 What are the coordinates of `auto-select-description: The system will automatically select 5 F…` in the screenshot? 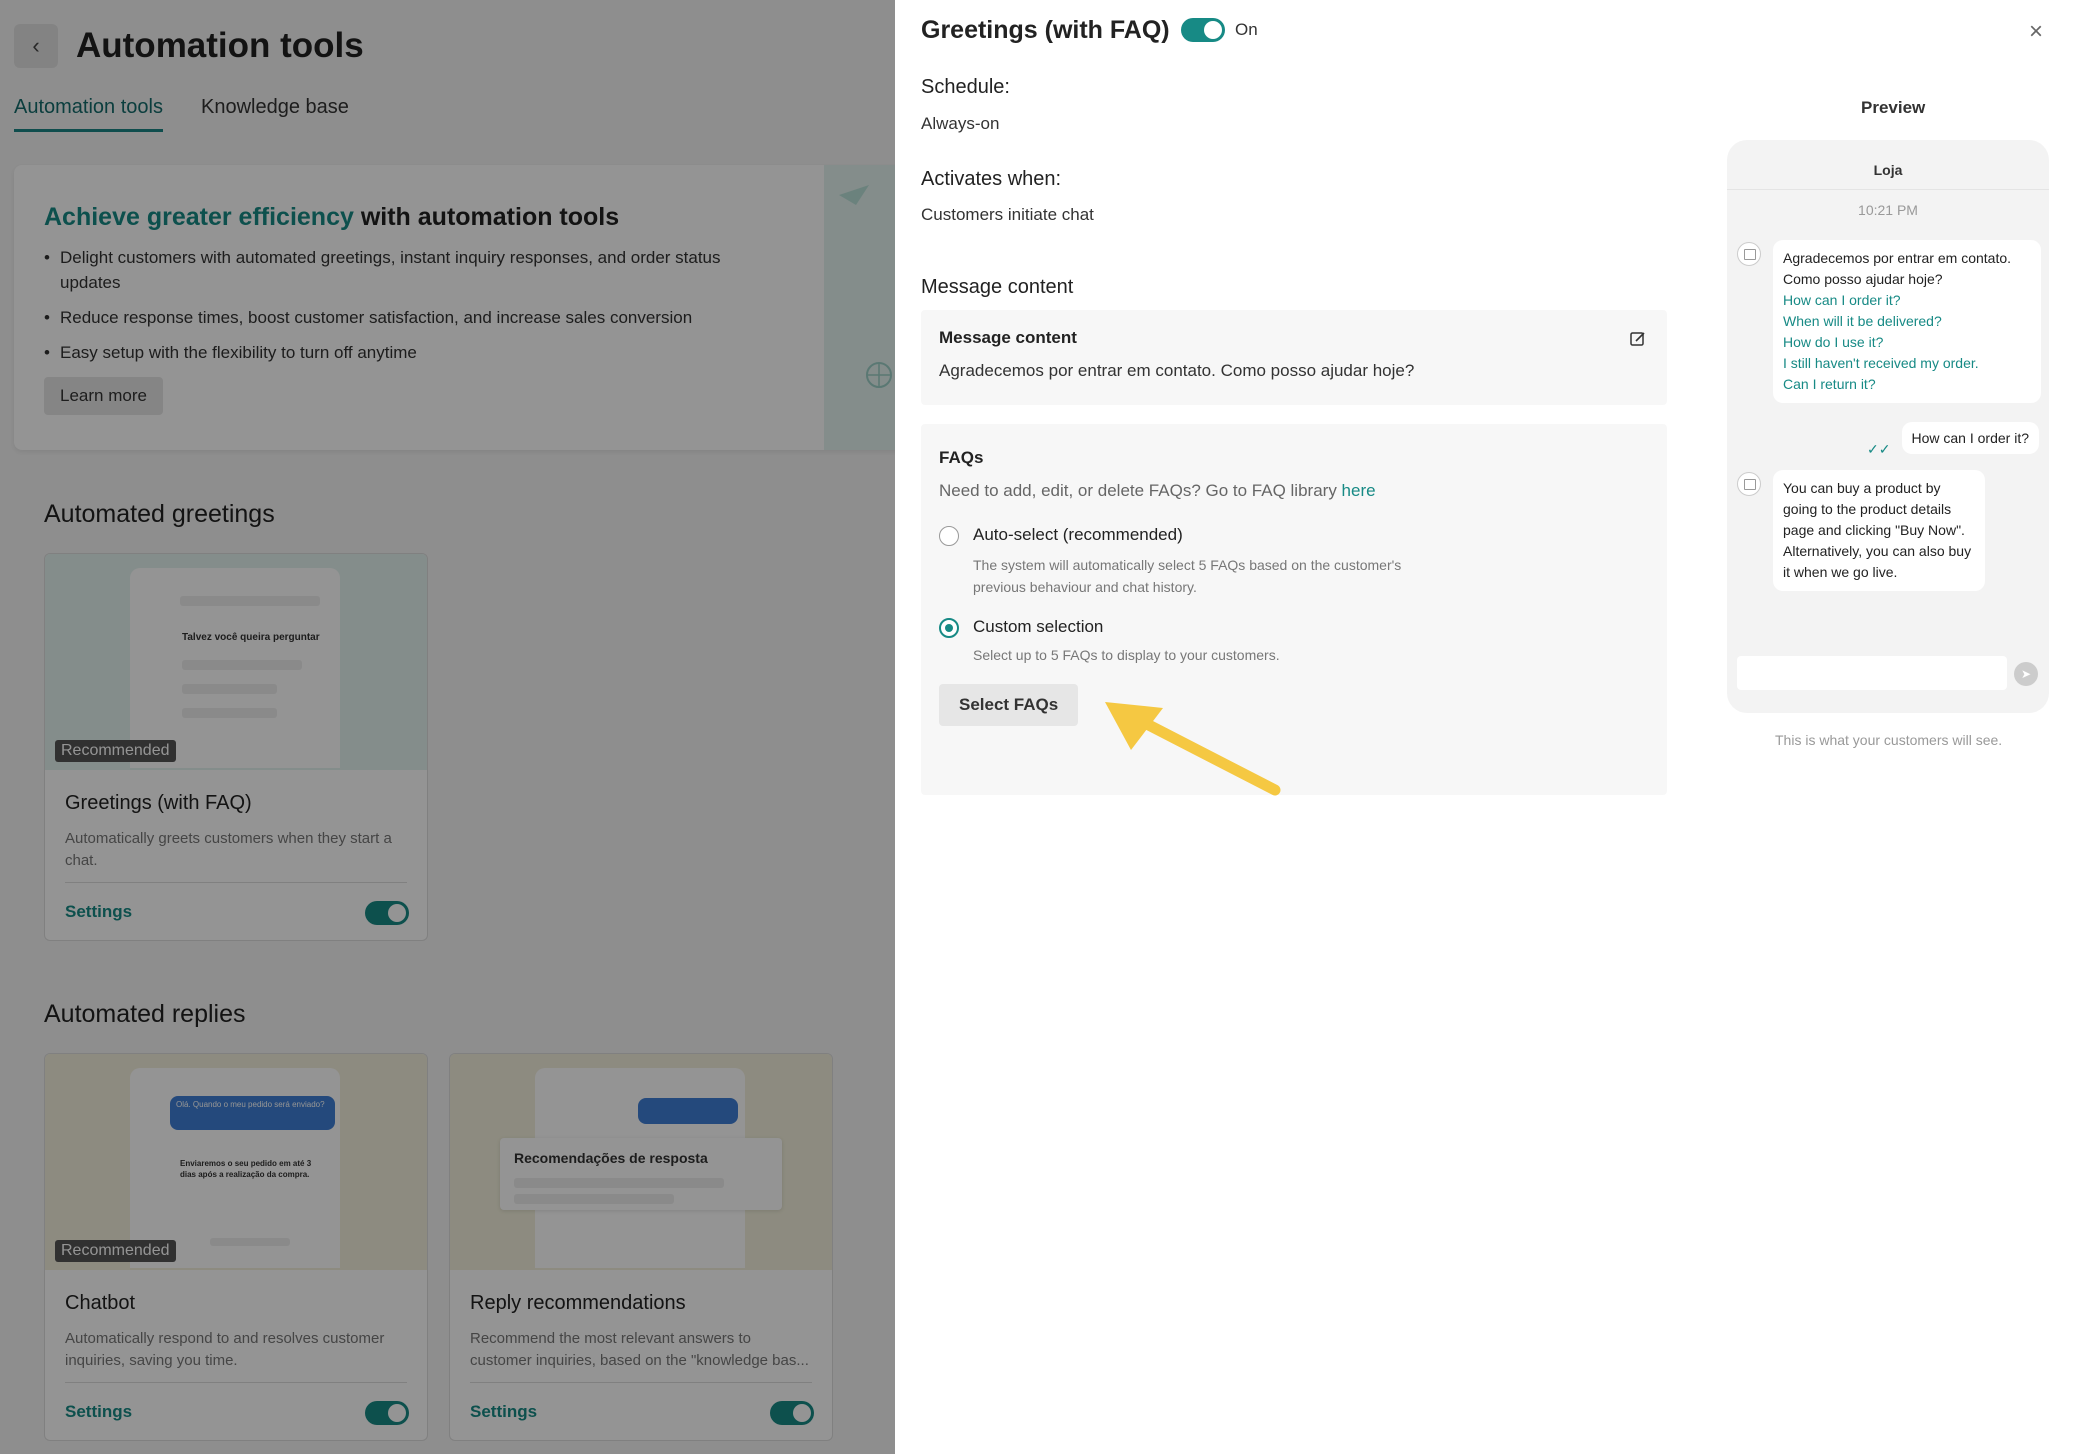 It's located at (1187, 576).